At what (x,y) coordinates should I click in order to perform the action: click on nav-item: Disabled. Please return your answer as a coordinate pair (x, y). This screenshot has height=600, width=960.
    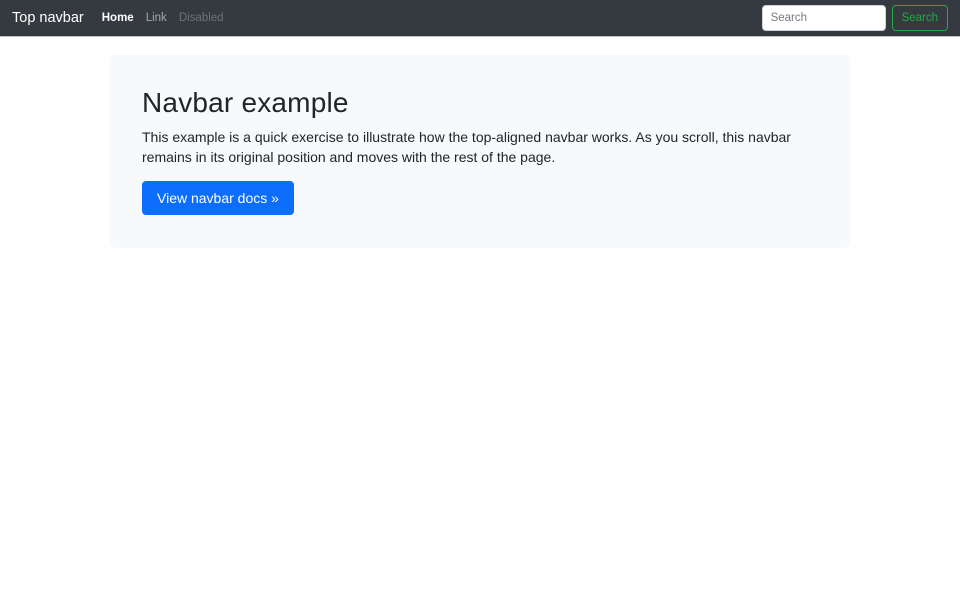
    Looking at the image, I should click on (201, 18).